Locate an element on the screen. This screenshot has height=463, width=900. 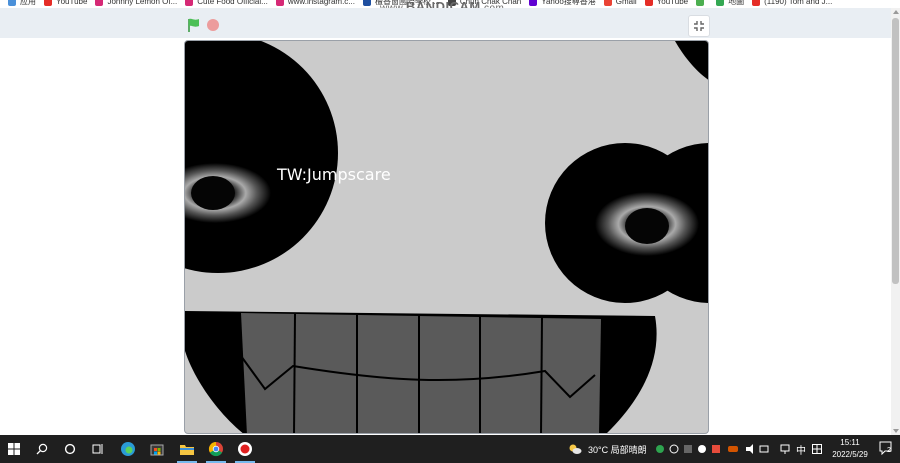
partly-sunny-icon is located at coordinates (575, 449).